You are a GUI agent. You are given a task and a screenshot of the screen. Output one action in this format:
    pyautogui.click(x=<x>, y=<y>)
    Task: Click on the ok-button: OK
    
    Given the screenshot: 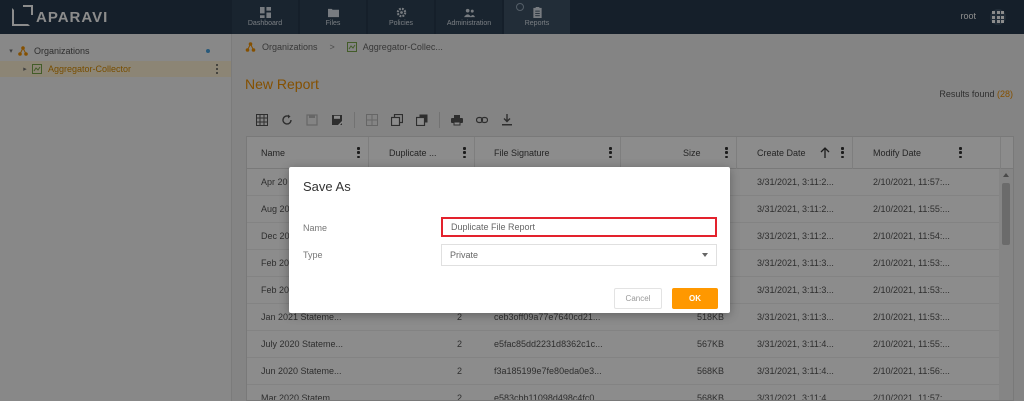 What is the action you would take?
    pyautogui.click(x=695, y=298)
    